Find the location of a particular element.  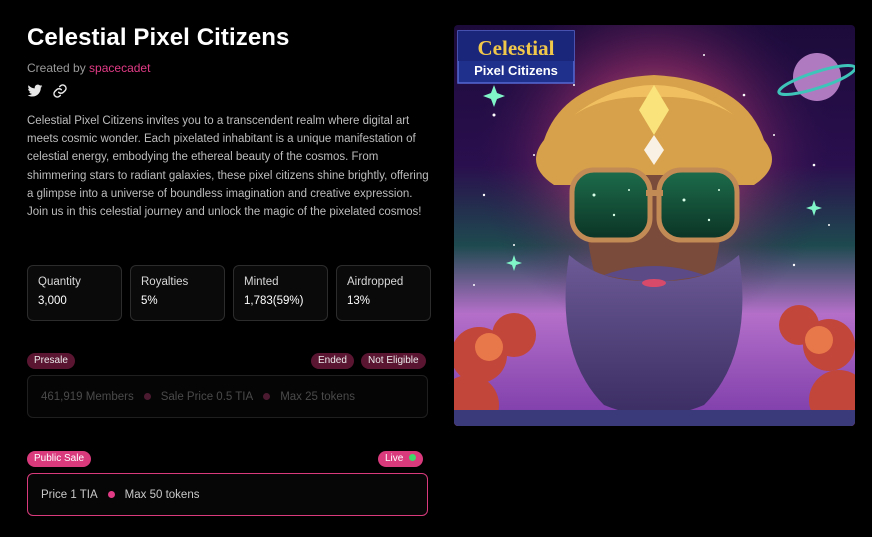

presale-members: 461,919 Members is located at coordinates (87, 396).